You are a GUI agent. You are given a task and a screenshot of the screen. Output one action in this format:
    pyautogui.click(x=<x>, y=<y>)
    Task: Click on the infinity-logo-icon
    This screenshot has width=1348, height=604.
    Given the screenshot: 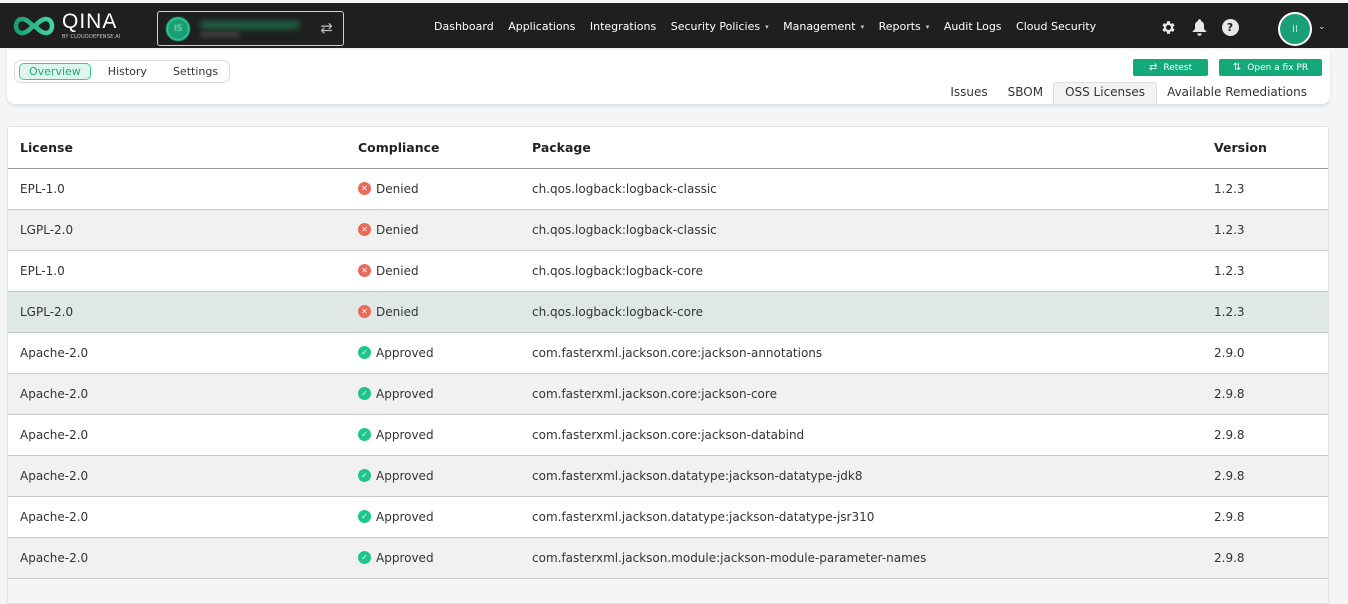 What is the action you would take?
    pyautogui.click(x=34, y=26)
    